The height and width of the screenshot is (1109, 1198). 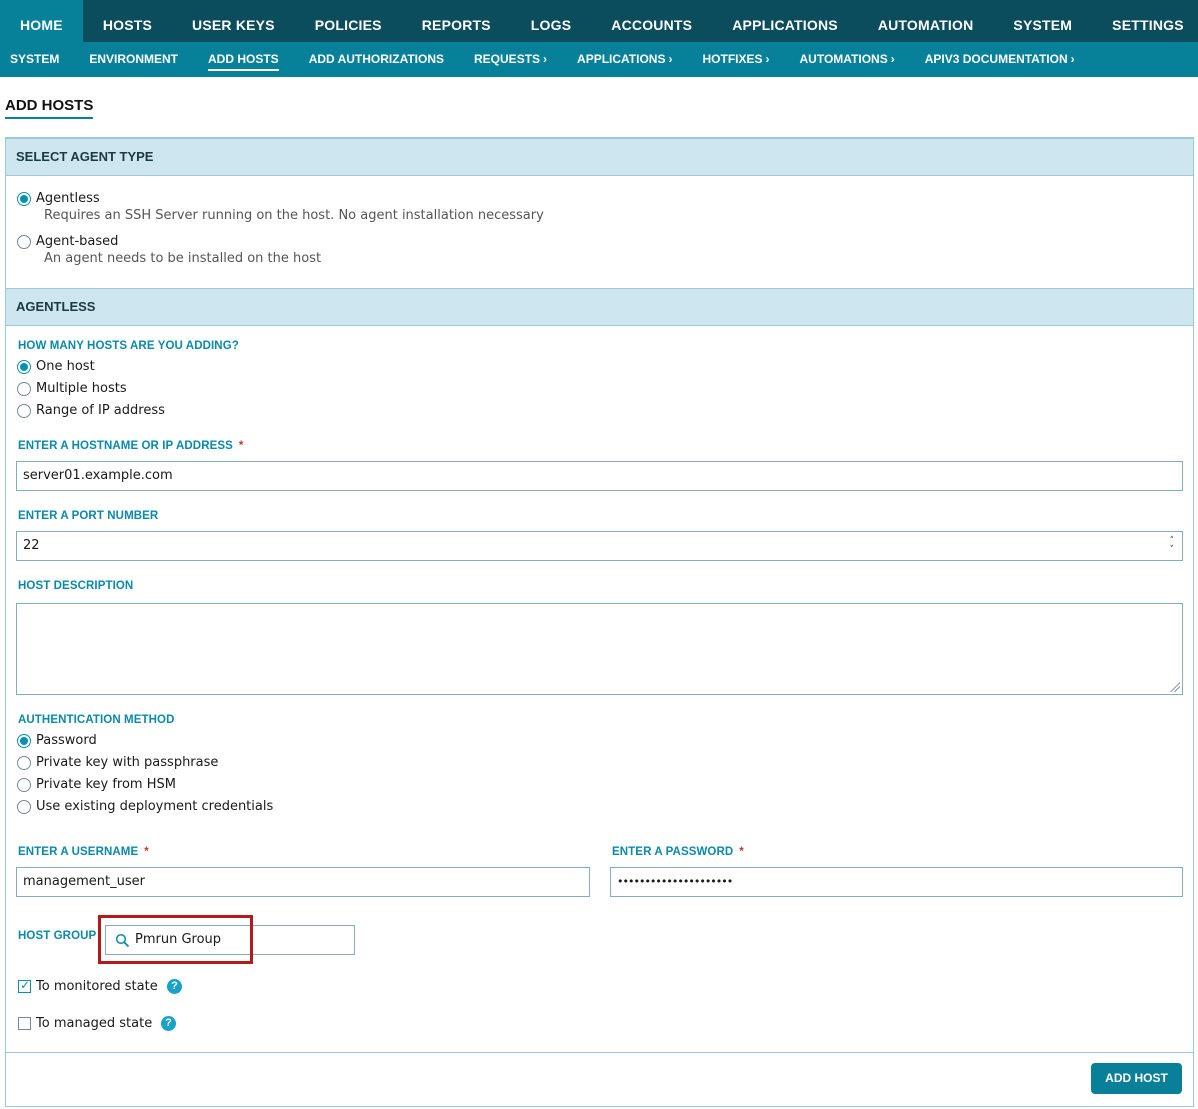 I want to click on password-label: ENTER A PASSWORD *, so click(x=678, y=852).